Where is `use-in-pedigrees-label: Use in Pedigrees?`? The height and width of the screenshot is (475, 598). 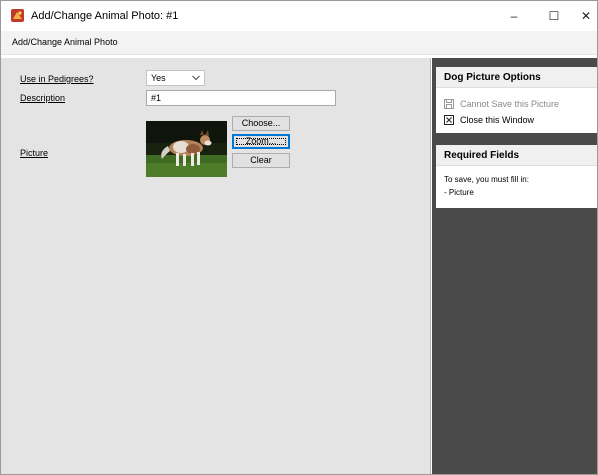
use-in-pedigrees-label: Use in Pedigrees? is located at coordinates (57, 79).